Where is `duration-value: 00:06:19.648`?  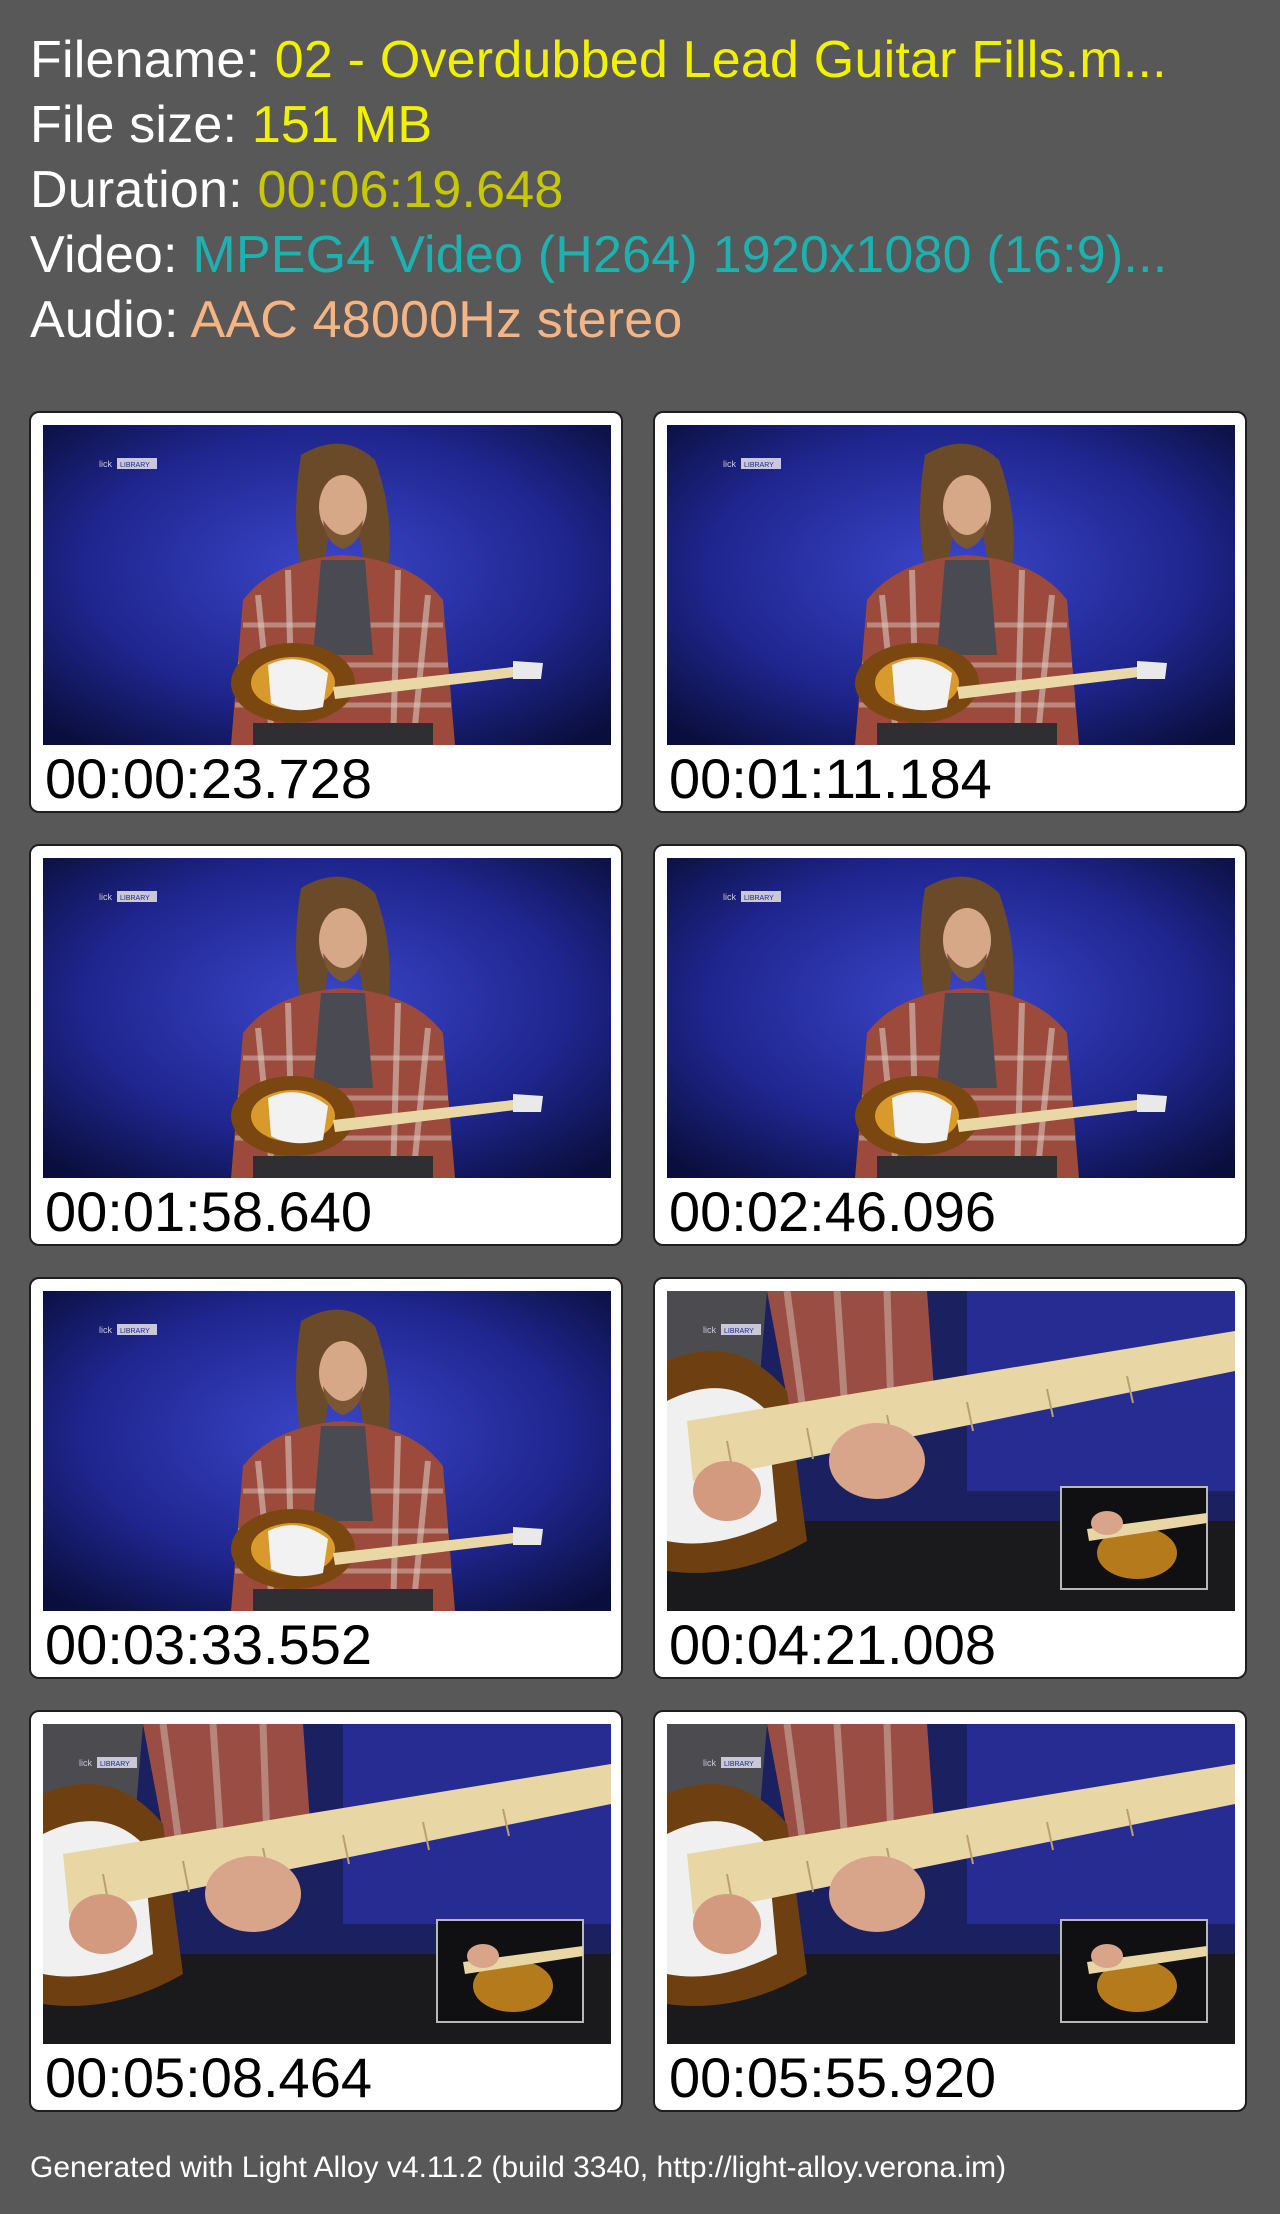 duration-value: 00:06:19.648 is located at coordinates (410, 190).